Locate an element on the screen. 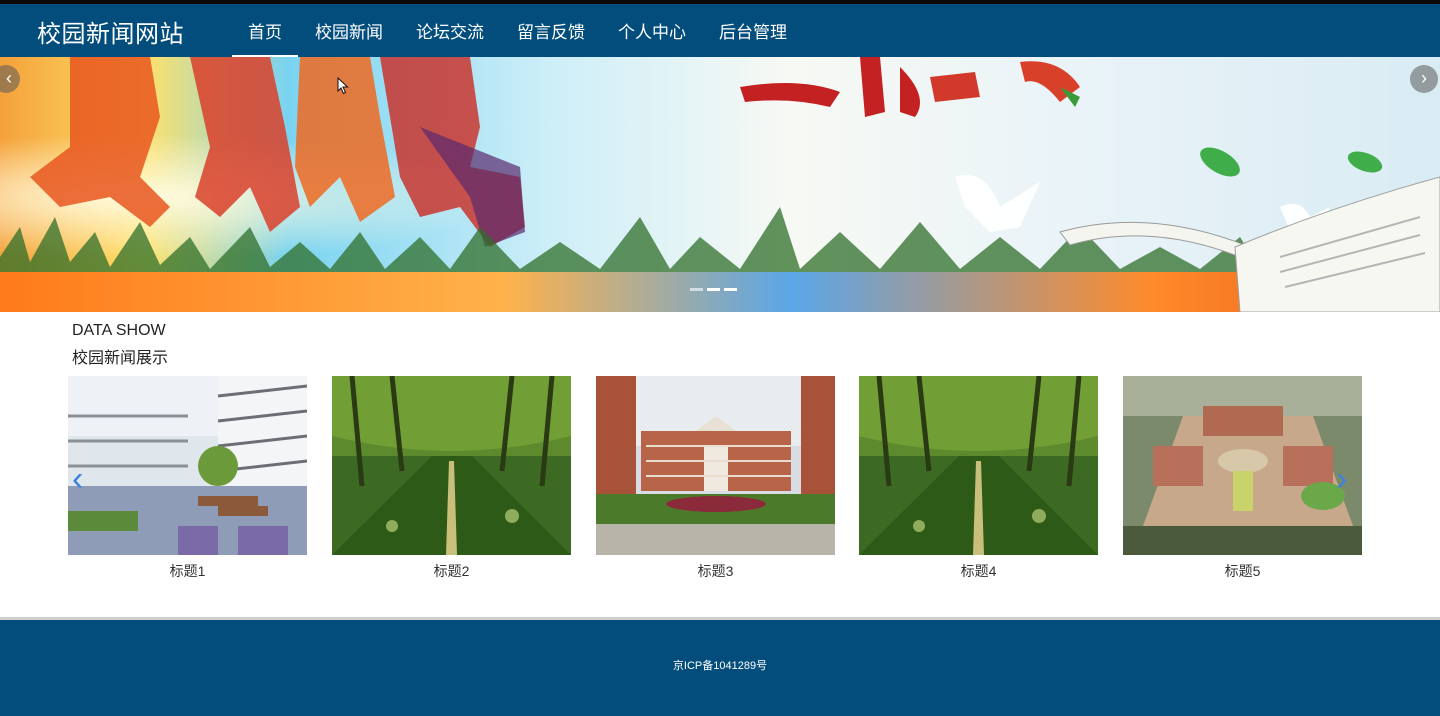 This screenshot has height=716, width=1440. news-card-title: 标题3 is located at coordinates (715, 571).